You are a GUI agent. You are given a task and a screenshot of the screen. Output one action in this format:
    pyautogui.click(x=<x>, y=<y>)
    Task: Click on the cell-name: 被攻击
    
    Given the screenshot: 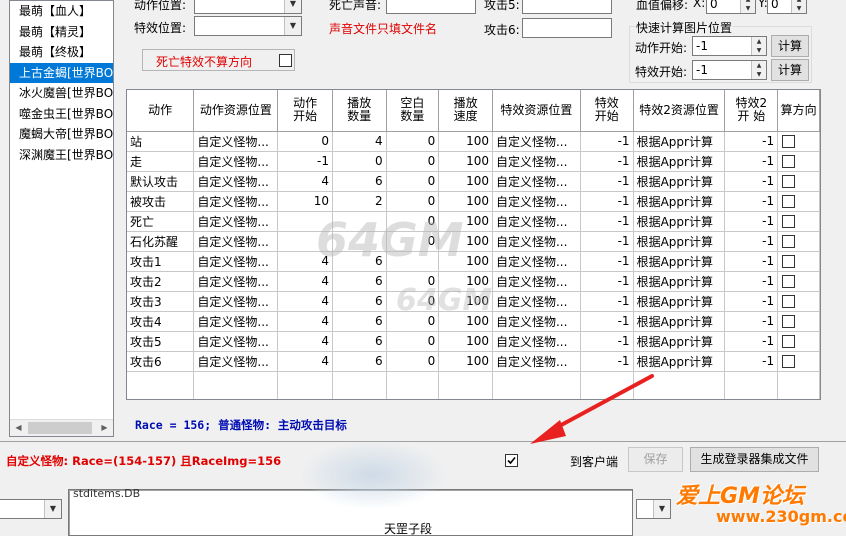 What is the action you would take?
    pyautogui.click(x=161, y=201)
    